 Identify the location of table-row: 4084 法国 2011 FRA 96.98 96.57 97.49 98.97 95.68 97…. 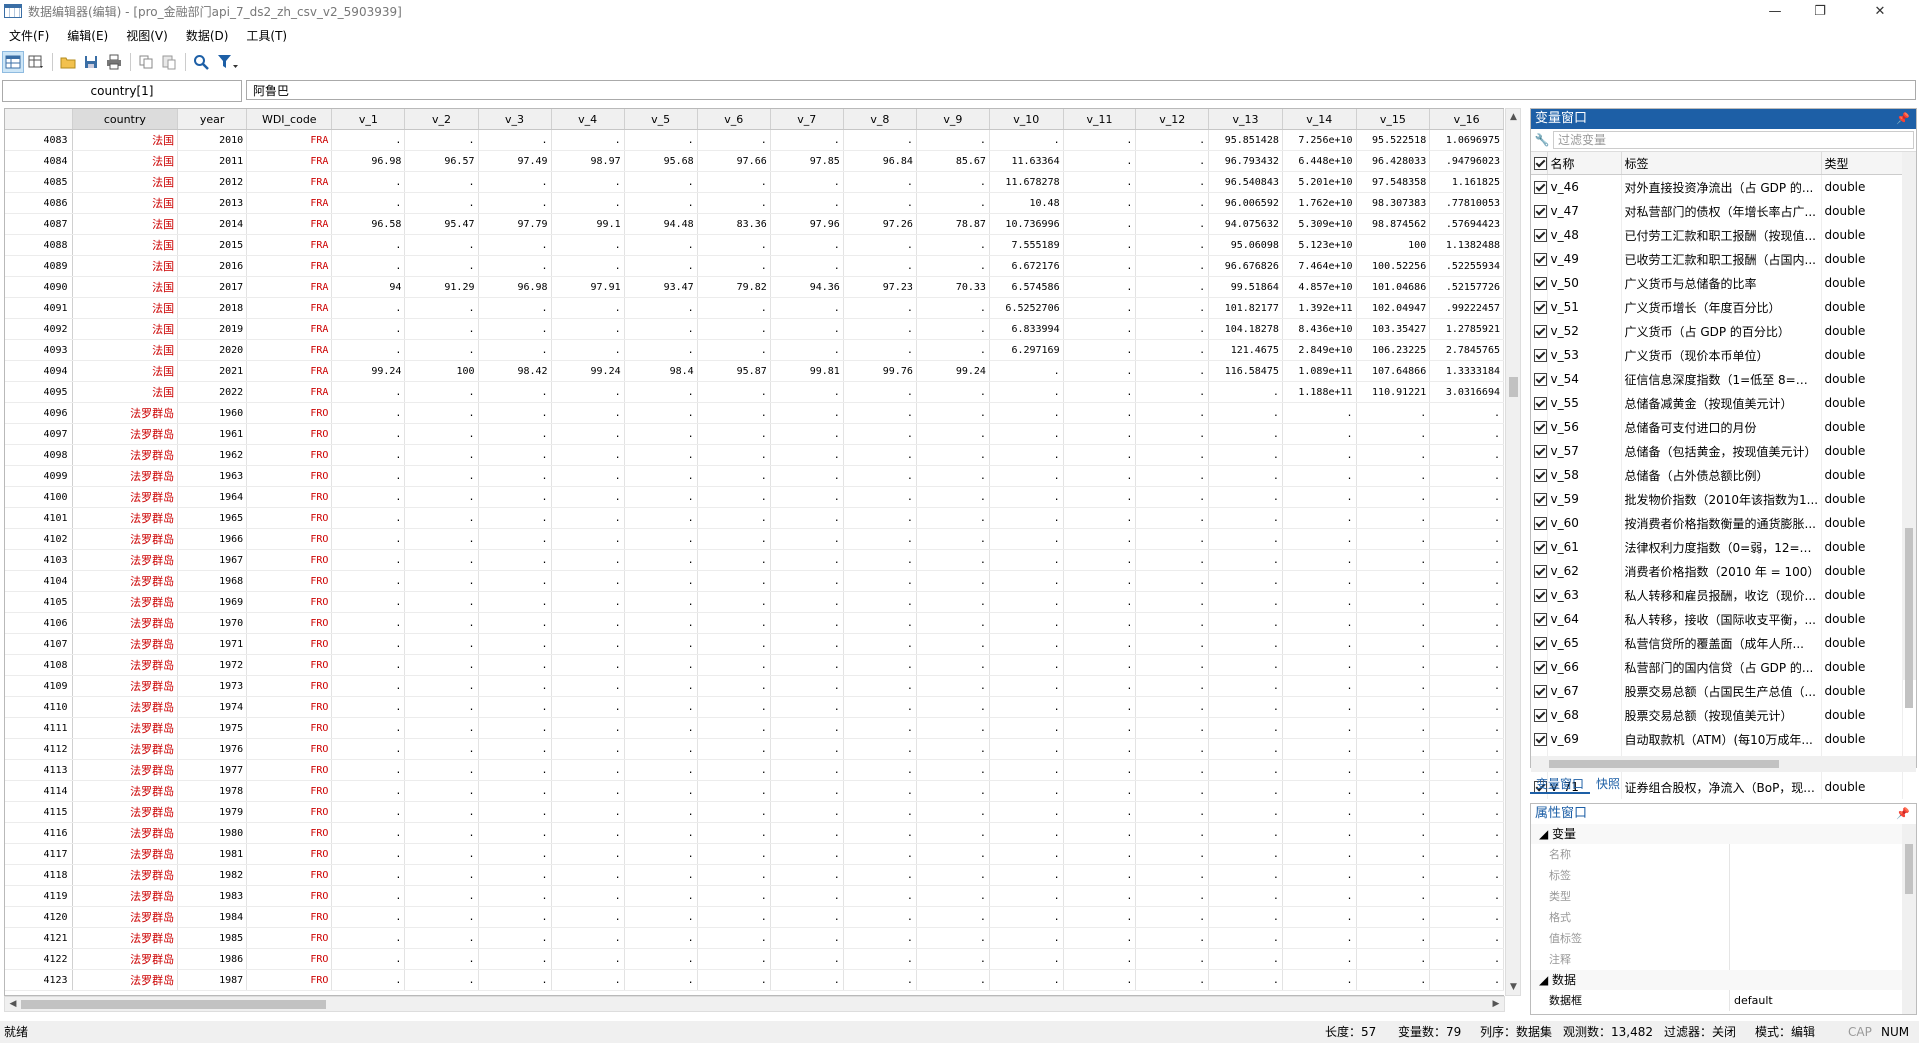
(754, 161).